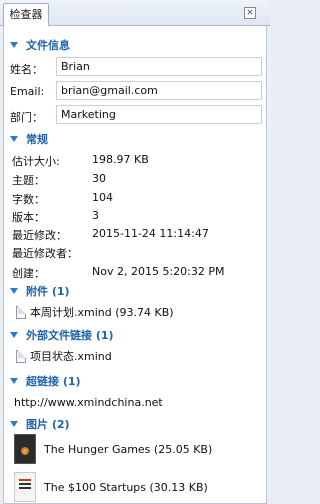 The height and width of the screenshot is (504, 320). I want to click on image-item: The $100 Startups (30.13 KB), so click(111, 487).